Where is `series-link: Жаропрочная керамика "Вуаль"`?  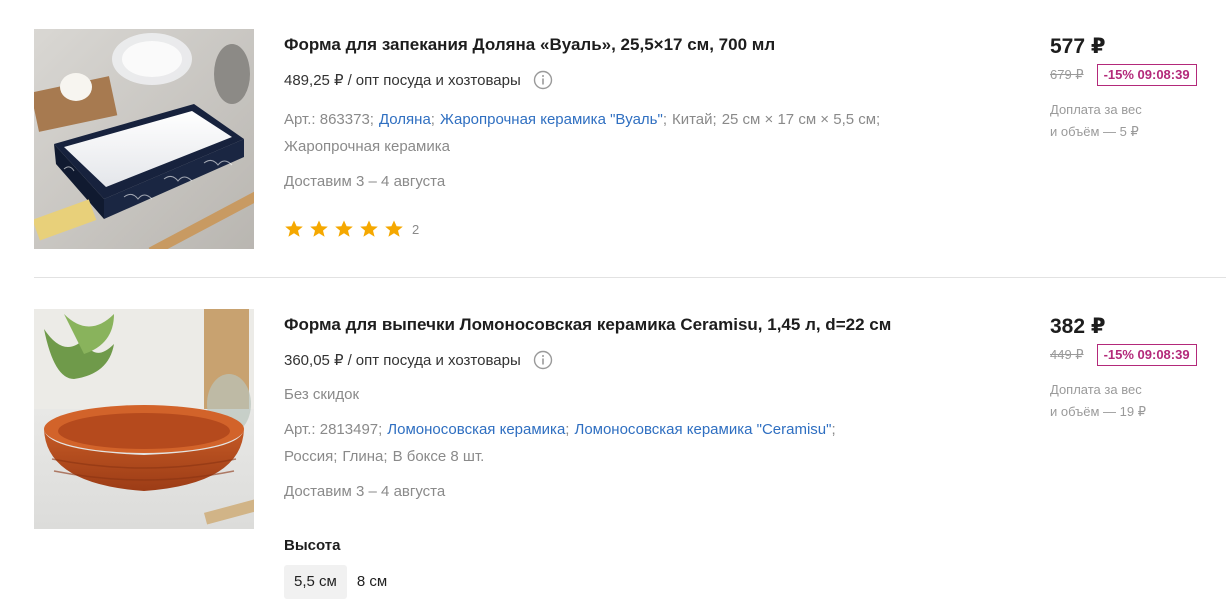
series-link: Жаропрочная керамика "Вуаль" is located at coordinates (551, 119).